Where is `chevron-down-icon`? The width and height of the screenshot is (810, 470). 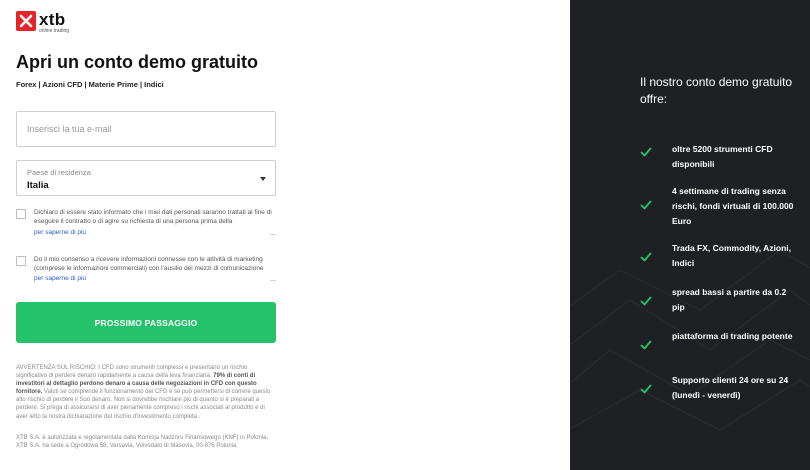
chevron-down-icon is located at coordinates (263, 179).